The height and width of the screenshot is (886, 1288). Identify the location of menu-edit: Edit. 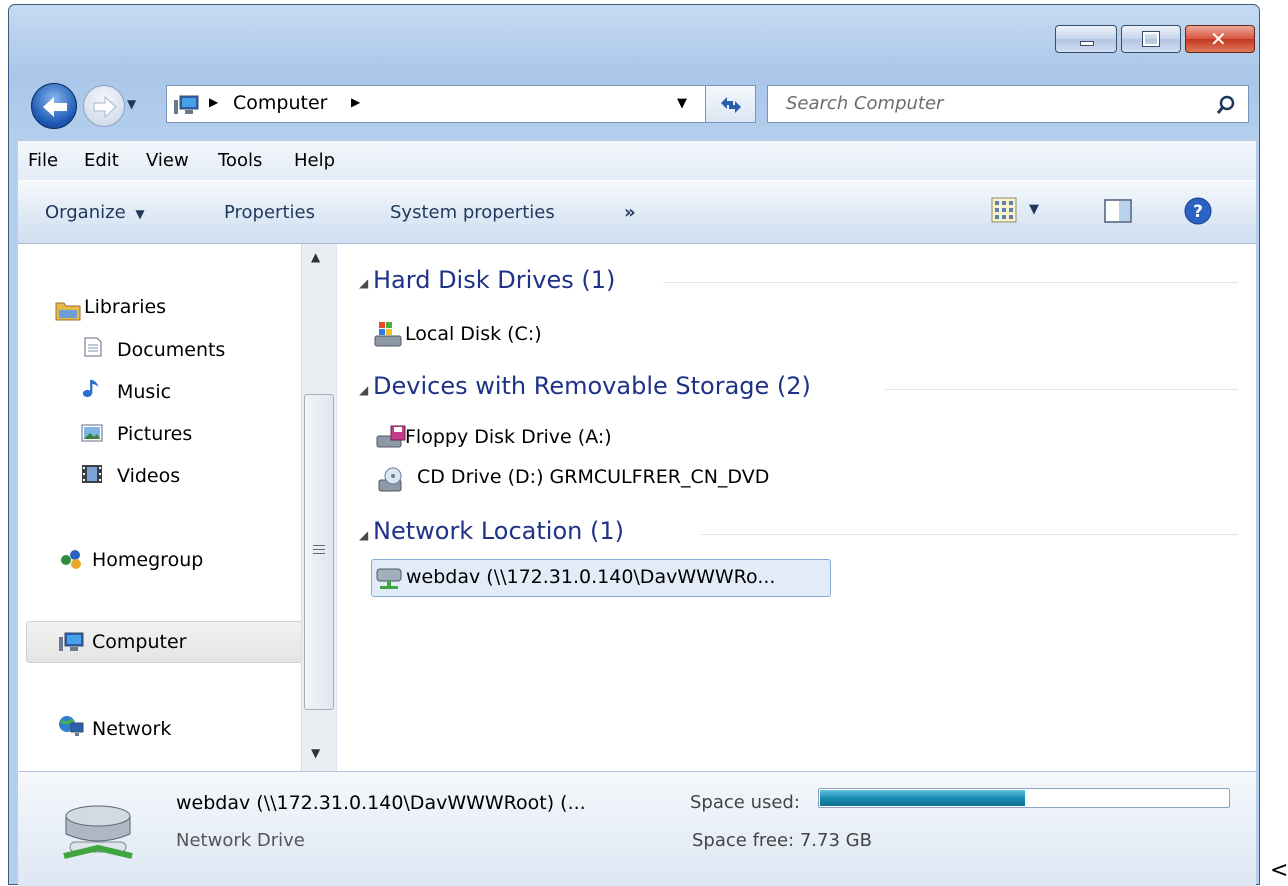
(101, 160).